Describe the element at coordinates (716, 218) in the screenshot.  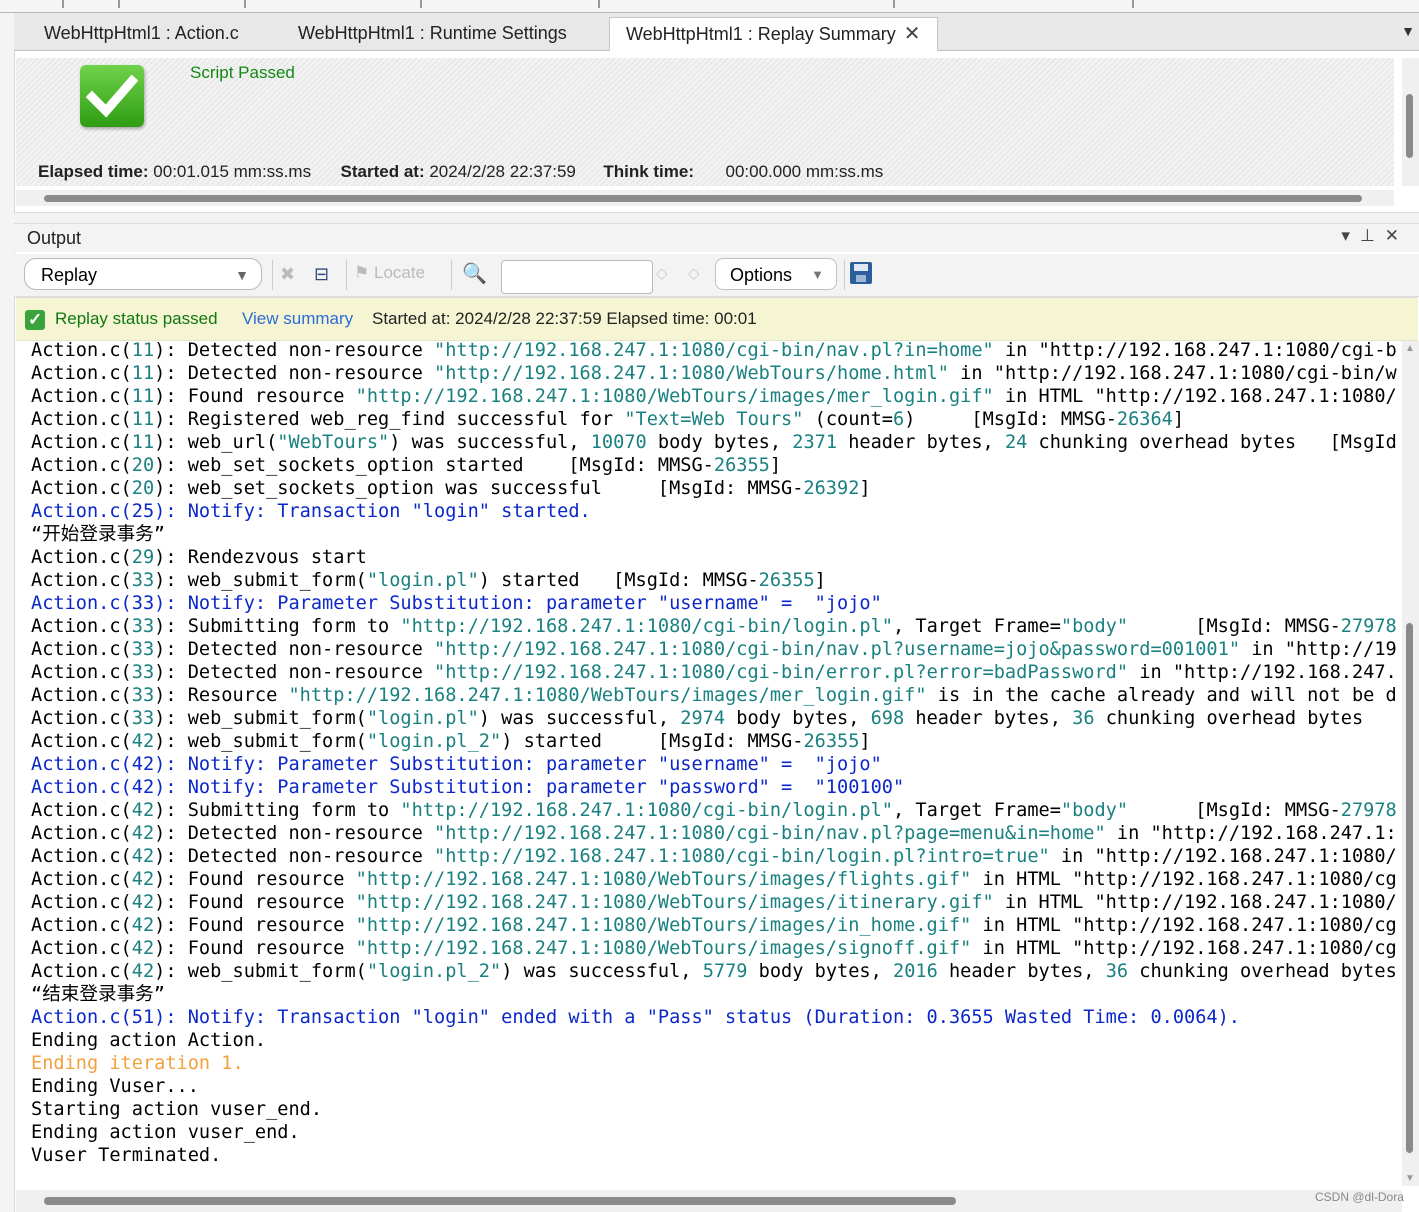
I see `panel-splitter` at that location.